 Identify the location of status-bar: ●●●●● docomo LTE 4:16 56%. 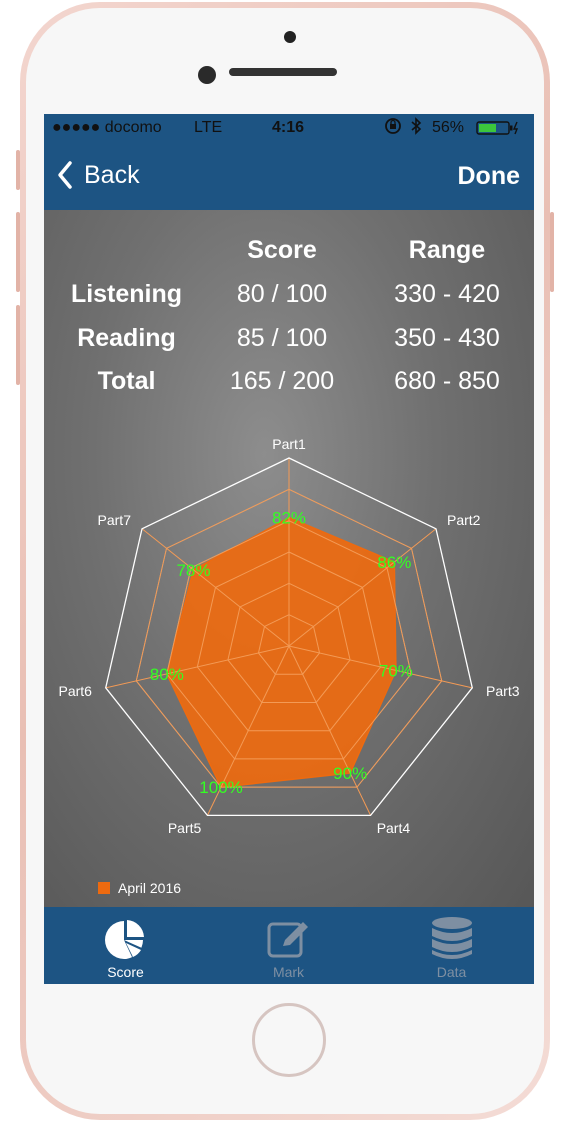
(289, 128).